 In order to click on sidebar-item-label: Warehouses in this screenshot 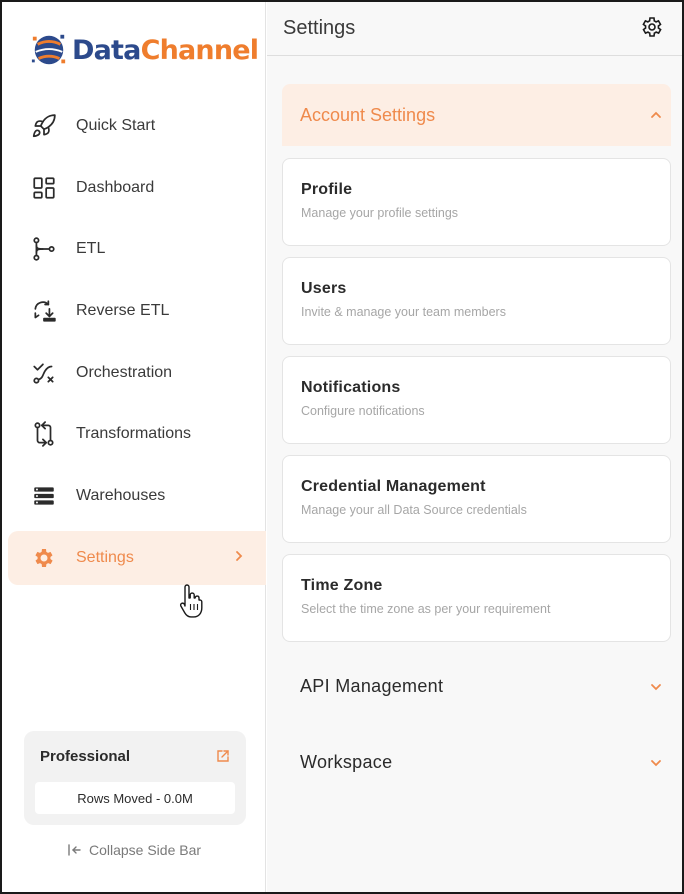, I will do `click(121, 495)`.